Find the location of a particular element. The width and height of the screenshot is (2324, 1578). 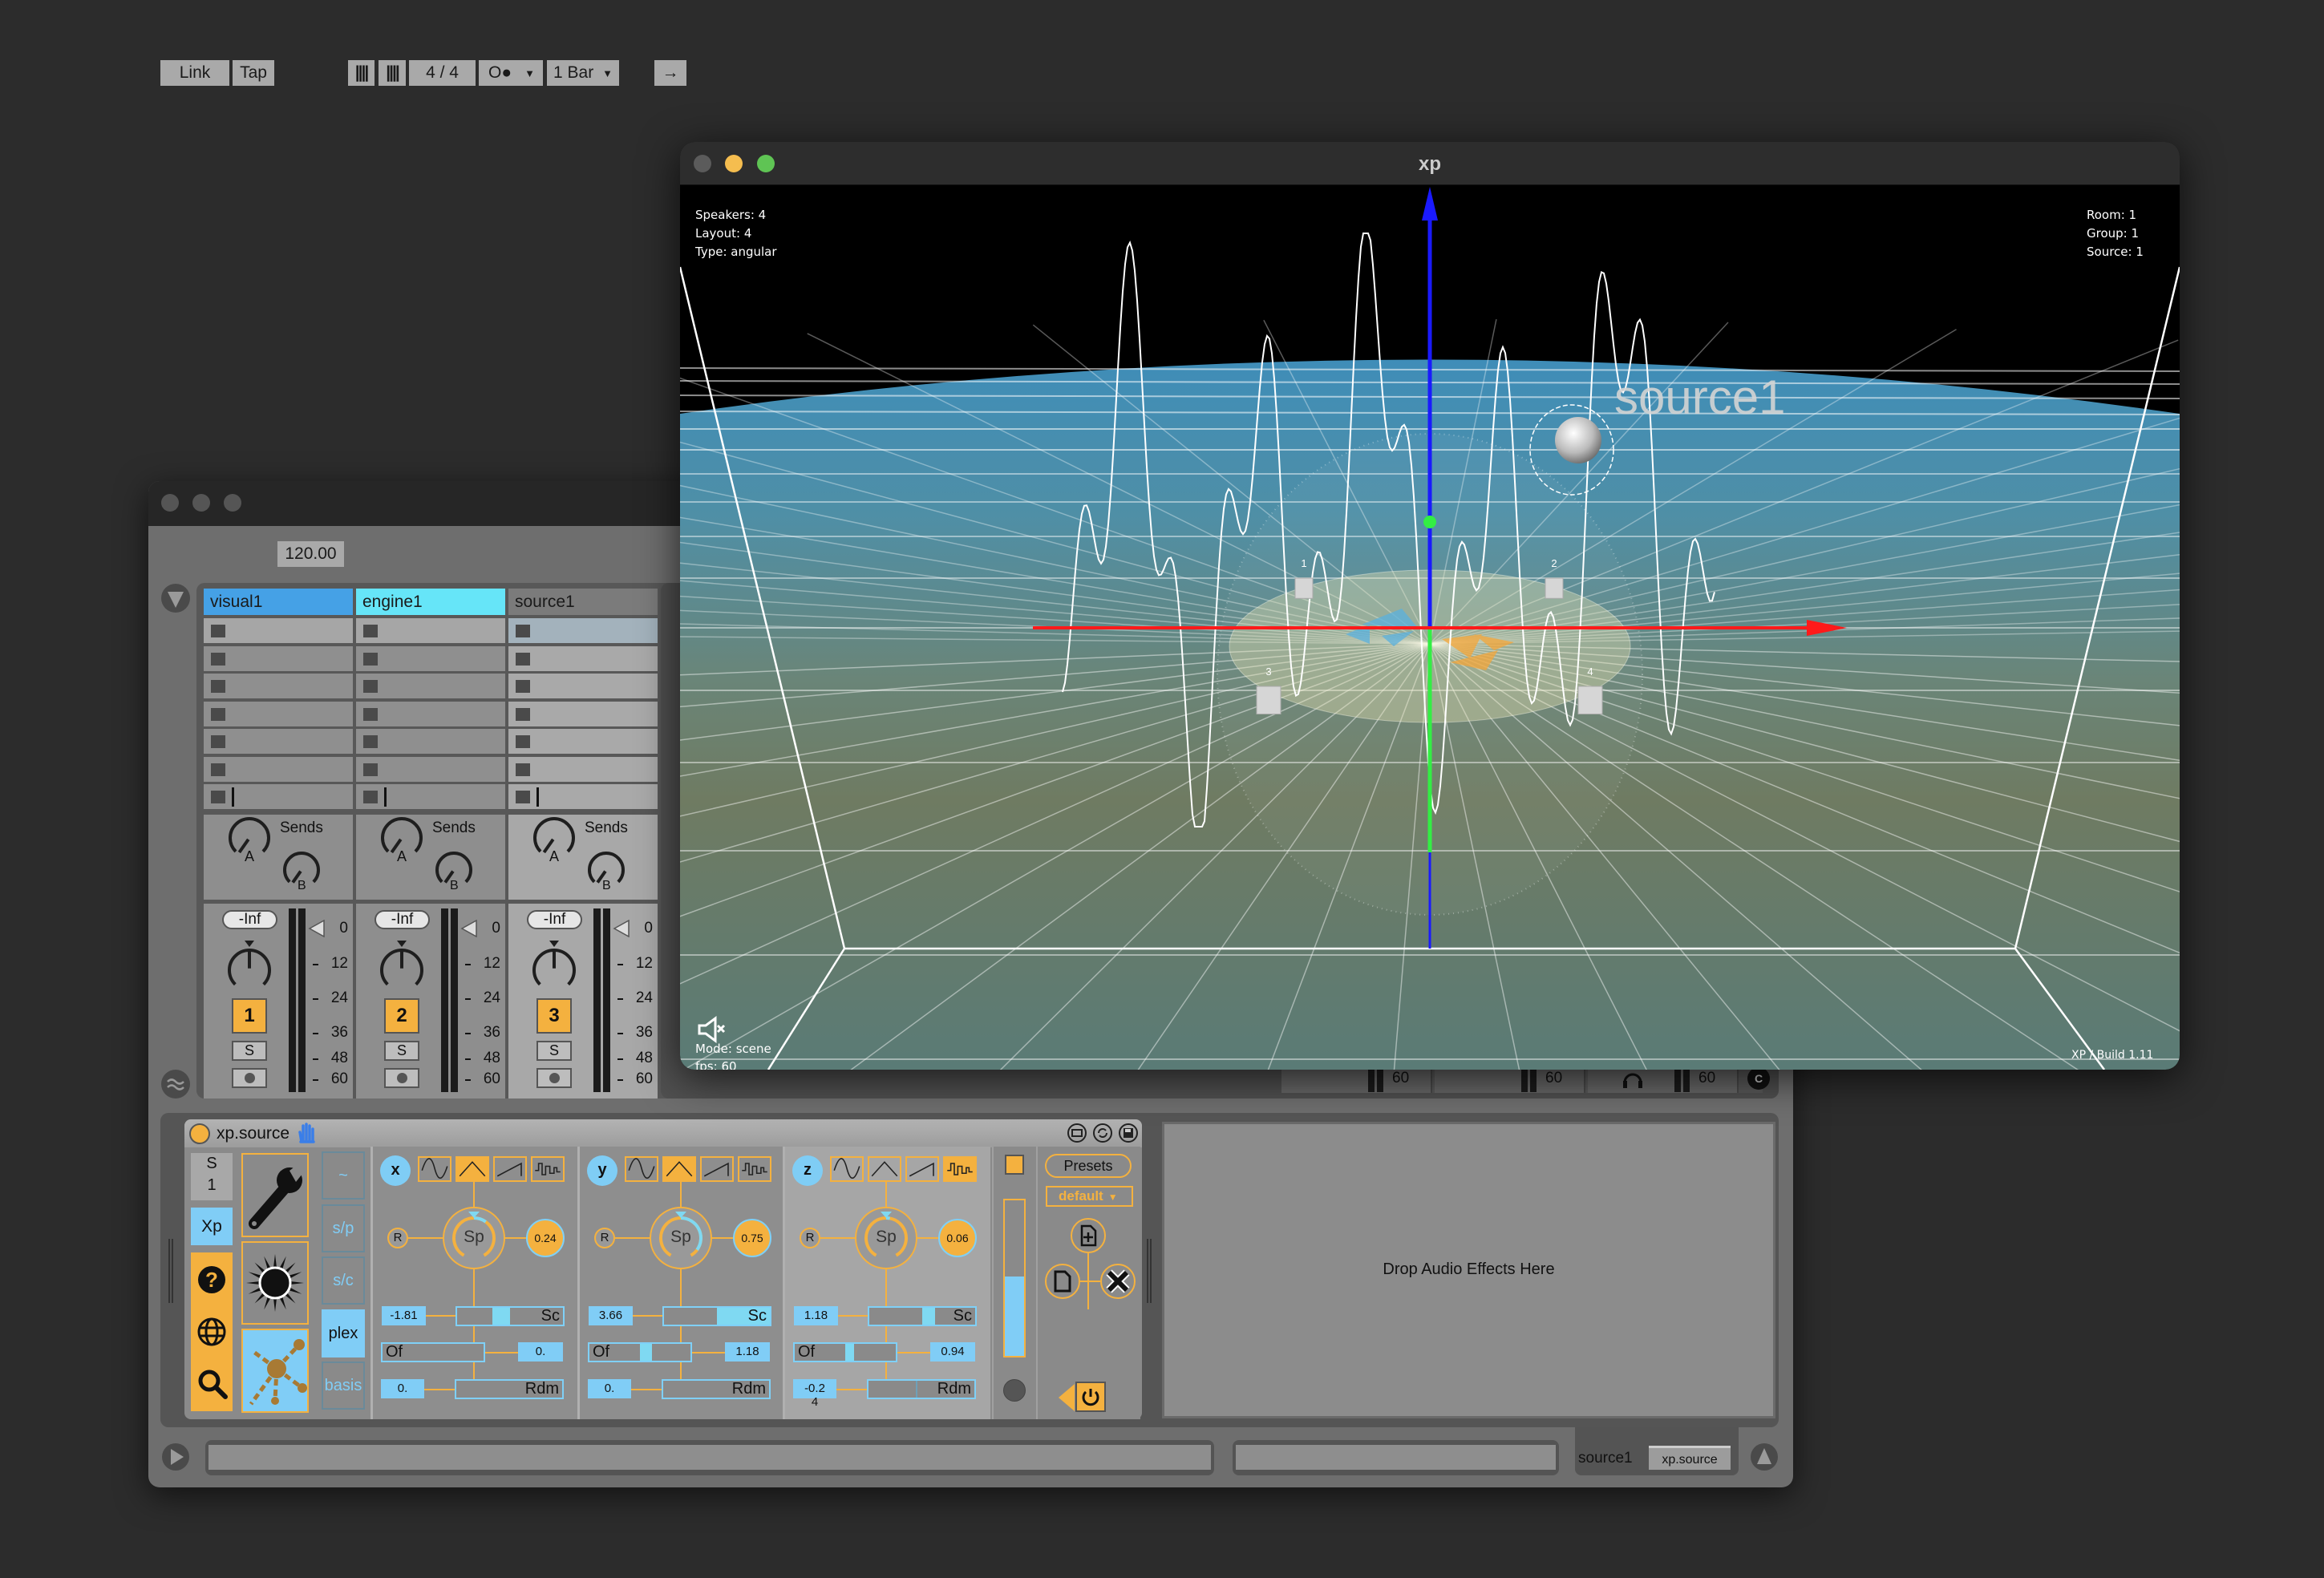

crossfade-icon: C is located at coordinates (1759, 1078).